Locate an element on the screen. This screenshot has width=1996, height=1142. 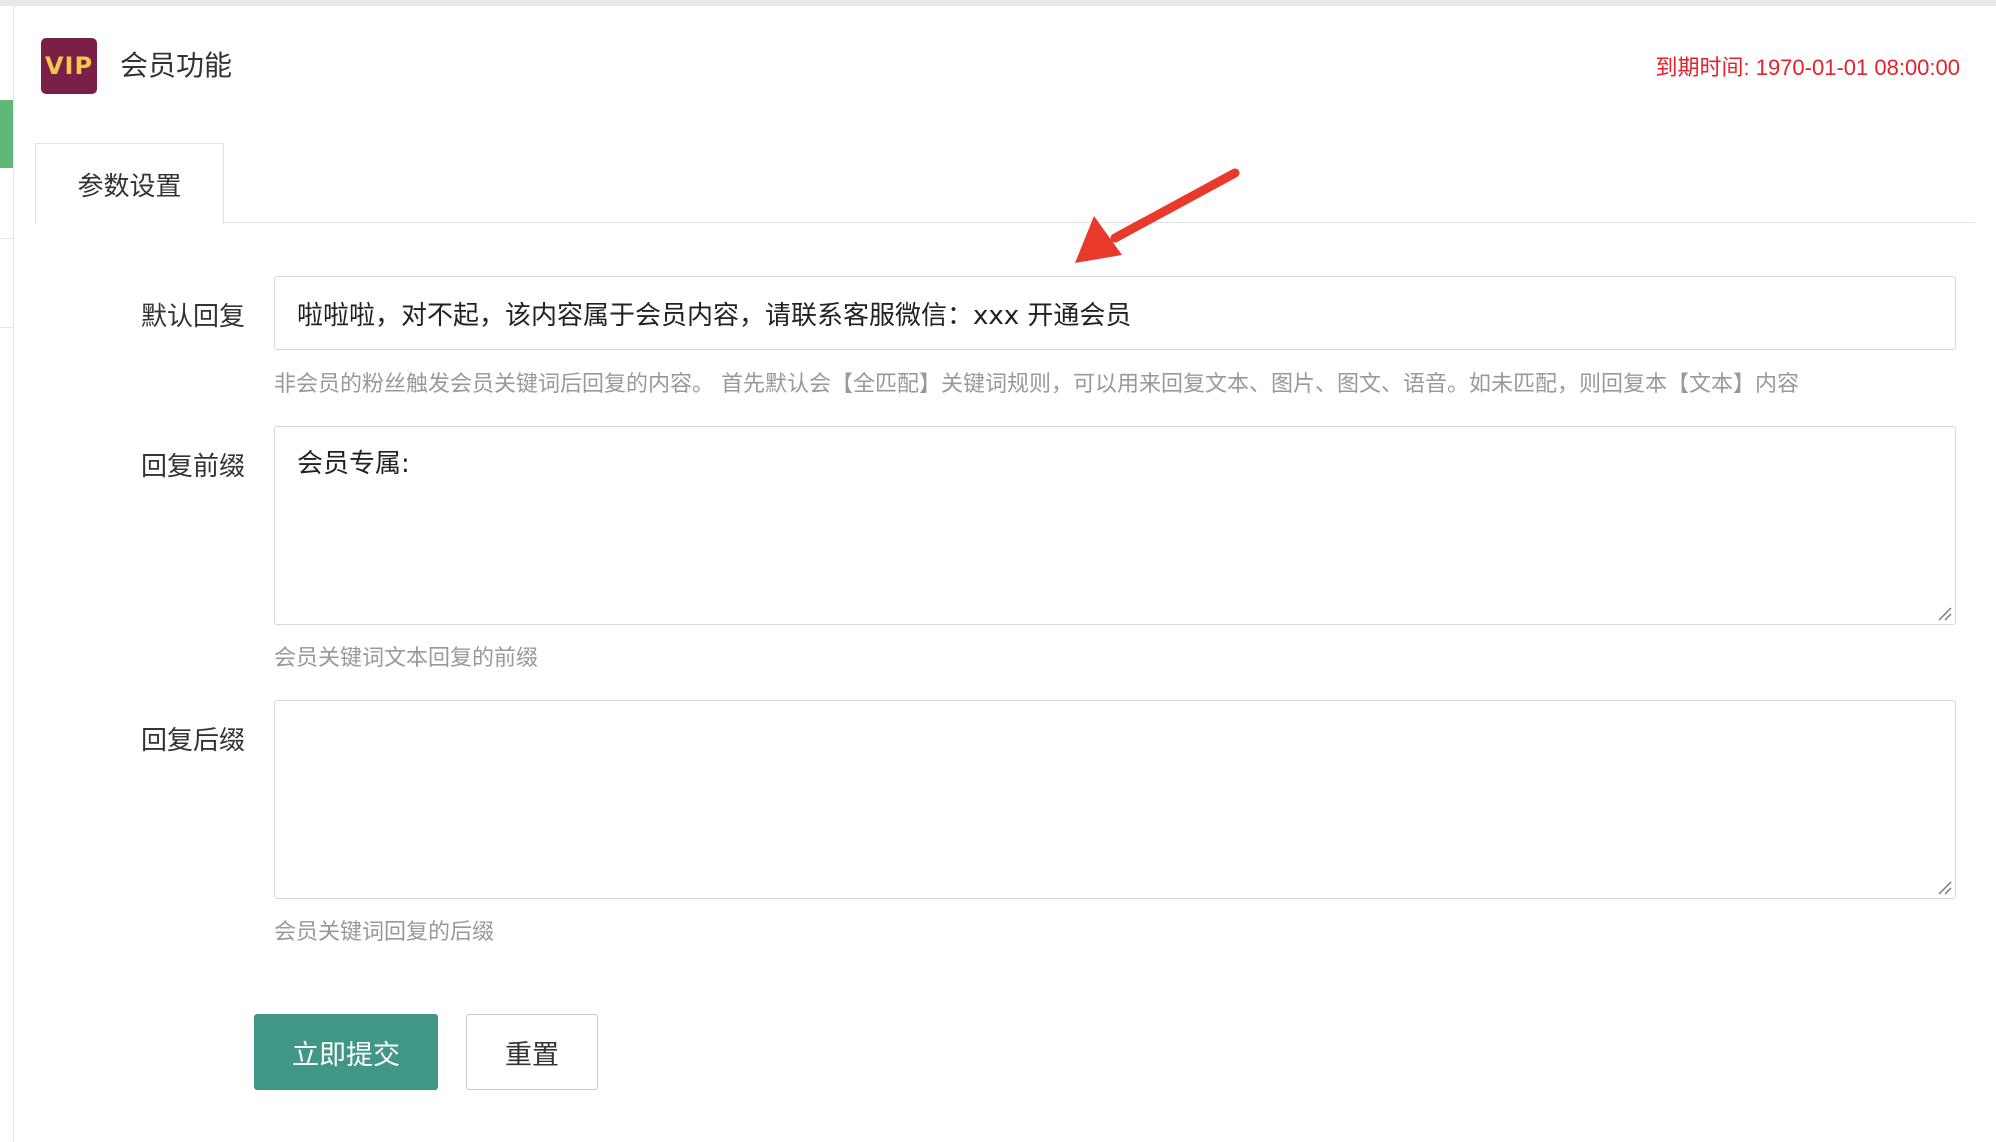
sidebar-active-indicator is located at coordinates (6, 134).